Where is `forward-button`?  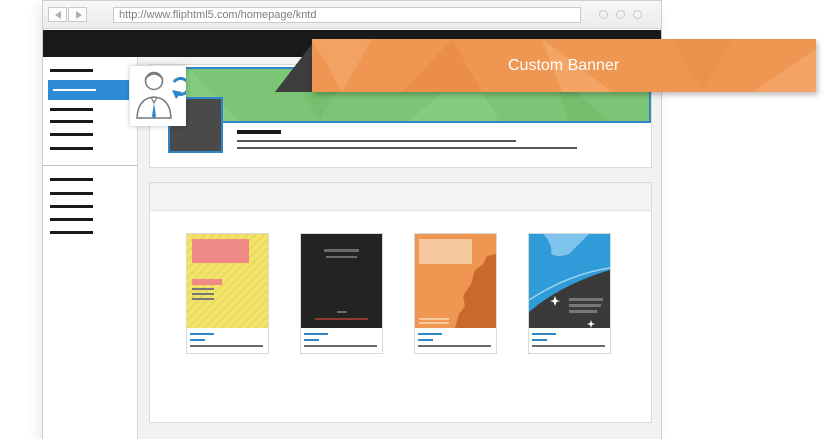
forward-button is located at coordinates (77, 14).